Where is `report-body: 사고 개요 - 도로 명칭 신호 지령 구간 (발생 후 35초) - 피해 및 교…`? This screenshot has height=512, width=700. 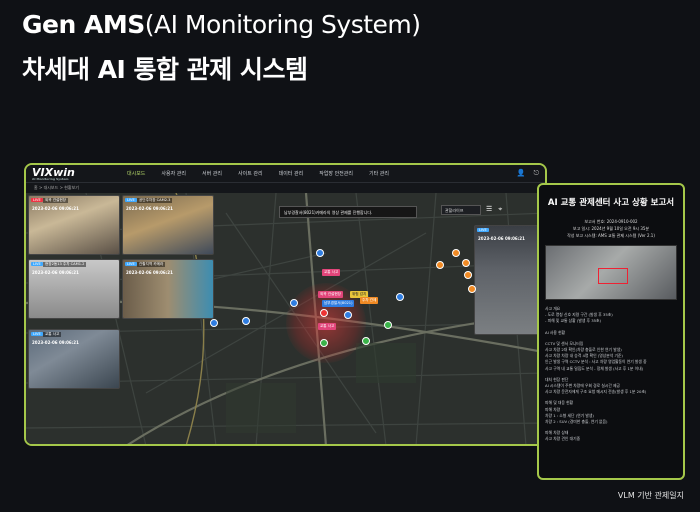 report-body: 사고 개요 - 도로 명칭 신호 지령 구간 (발생 후 35초) - 피해 및 교… is located at coordinates (611, 374).